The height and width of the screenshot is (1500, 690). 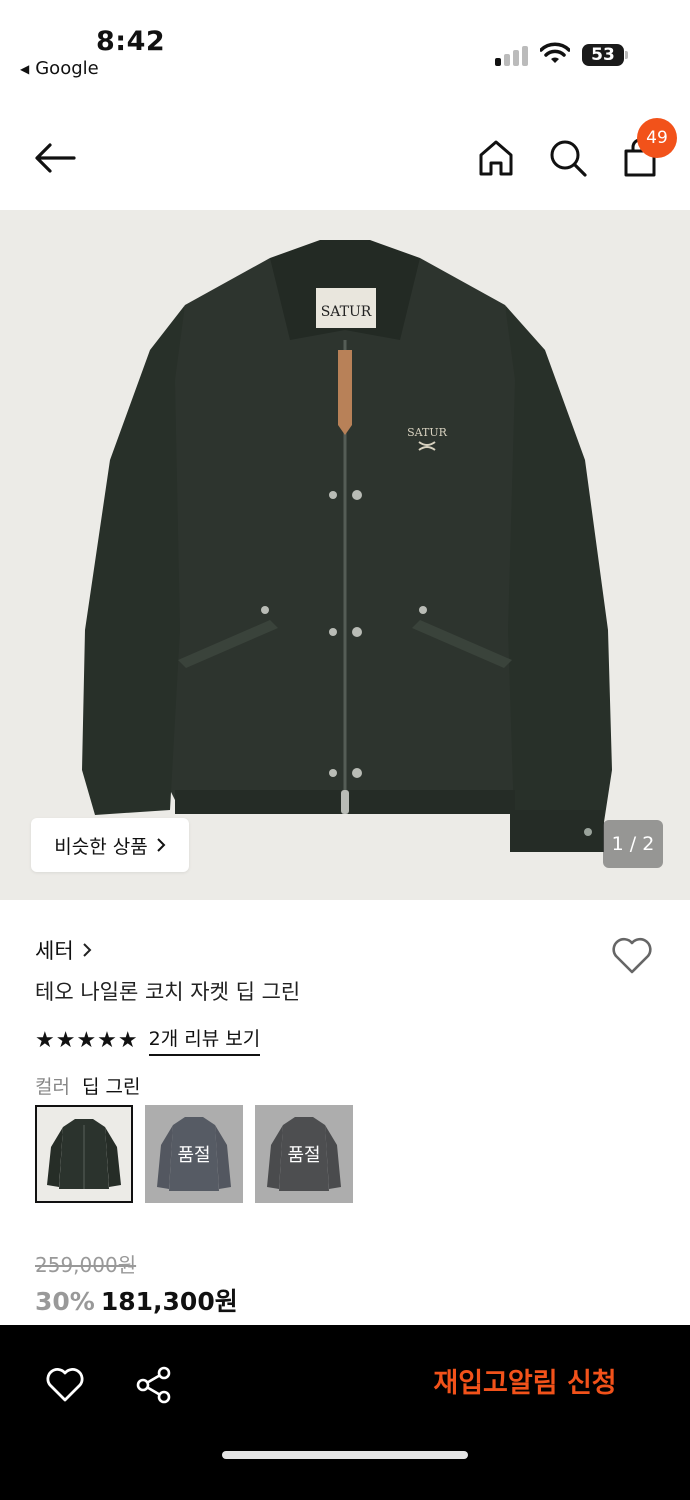 I want to click on wifi-icon, so click(x=555, y=52).